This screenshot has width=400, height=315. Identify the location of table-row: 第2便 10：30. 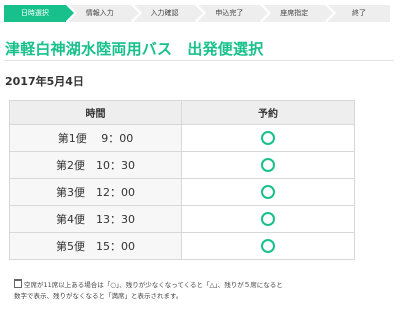
(182, 165).